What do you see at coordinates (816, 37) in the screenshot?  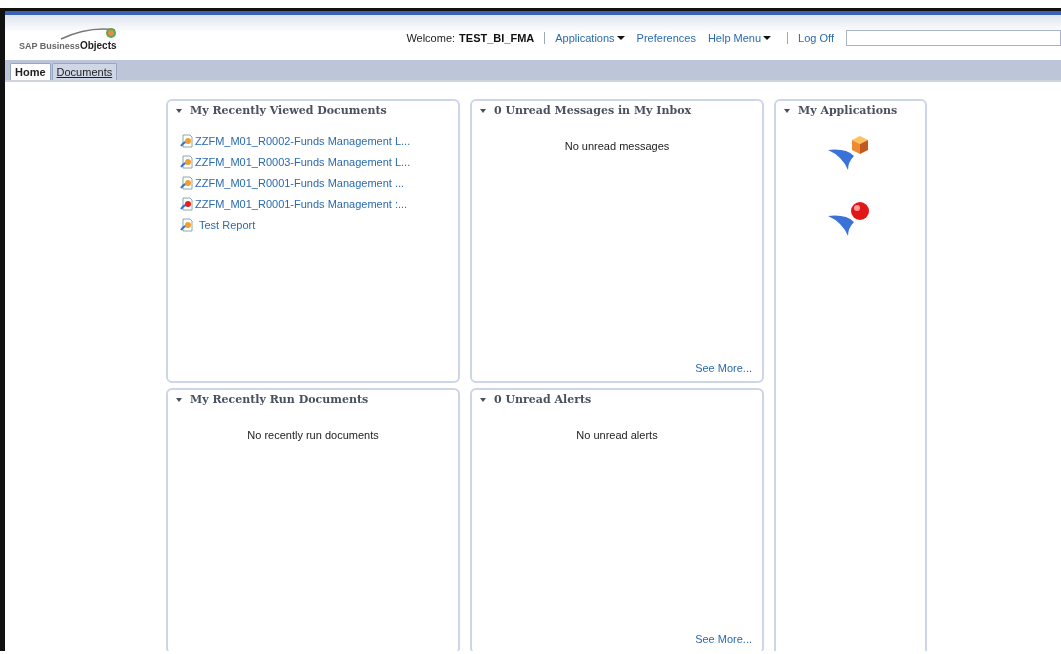 I see `nav-link: Log Off` at bounding box center [816, 37].